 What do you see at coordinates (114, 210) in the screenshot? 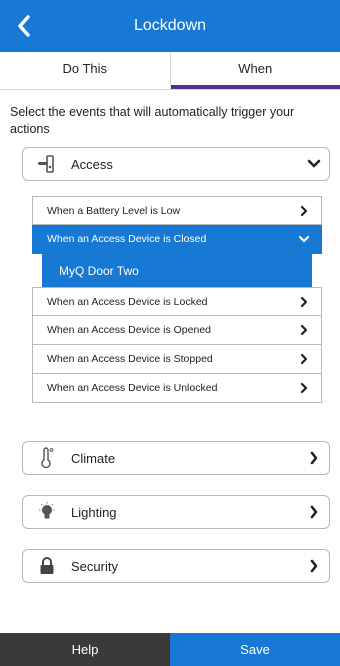
I see `event-label: When a Battery Level is Low` at bounding box center [114, 210].